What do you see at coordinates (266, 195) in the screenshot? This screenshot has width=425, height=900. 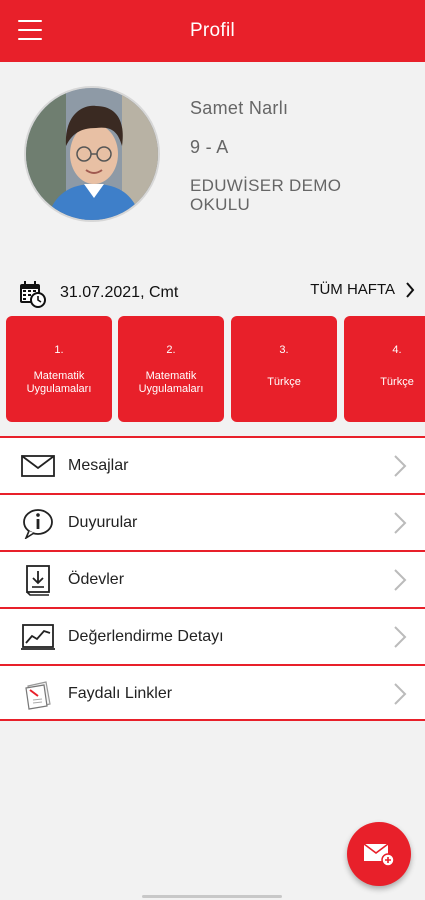 I see `school-name: EDUWİSER DEMO OKULU` at bounding box center [266, 195].